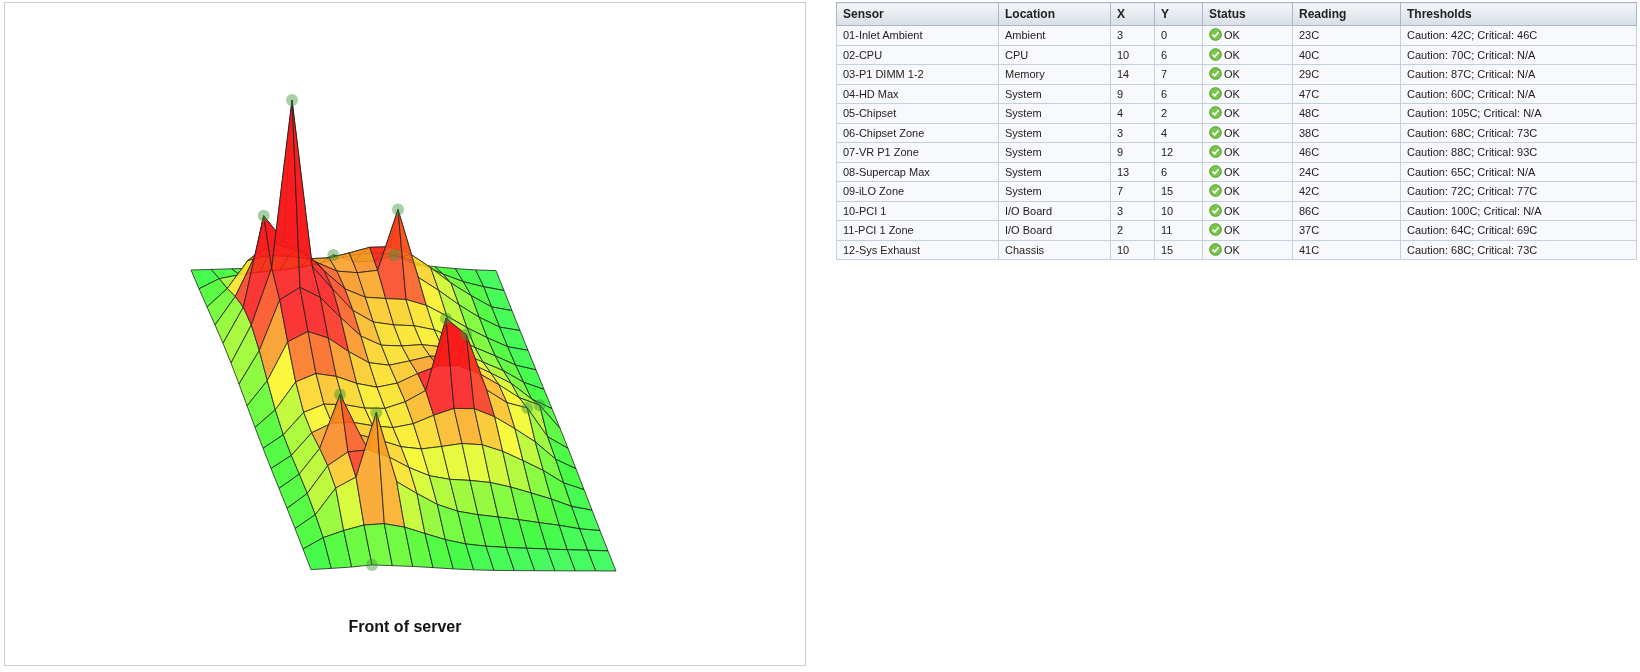 This screenshot has width=1640, height=672. What do you see at coordinates (1178, 14) in the screenshot?
I see `column-header: Y` at bounding box center [1178, 14].